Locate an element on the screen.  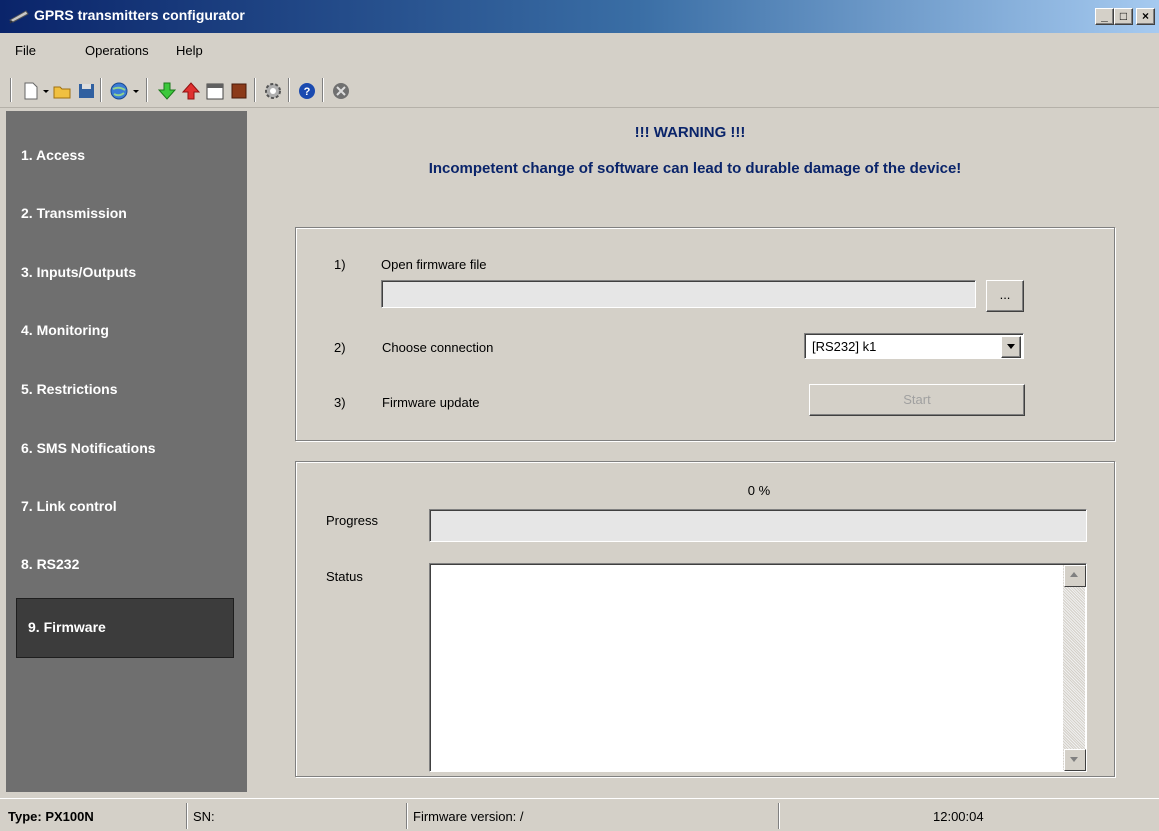
sidebar-item-label: 1. Access is located at coordinates (53, 155).